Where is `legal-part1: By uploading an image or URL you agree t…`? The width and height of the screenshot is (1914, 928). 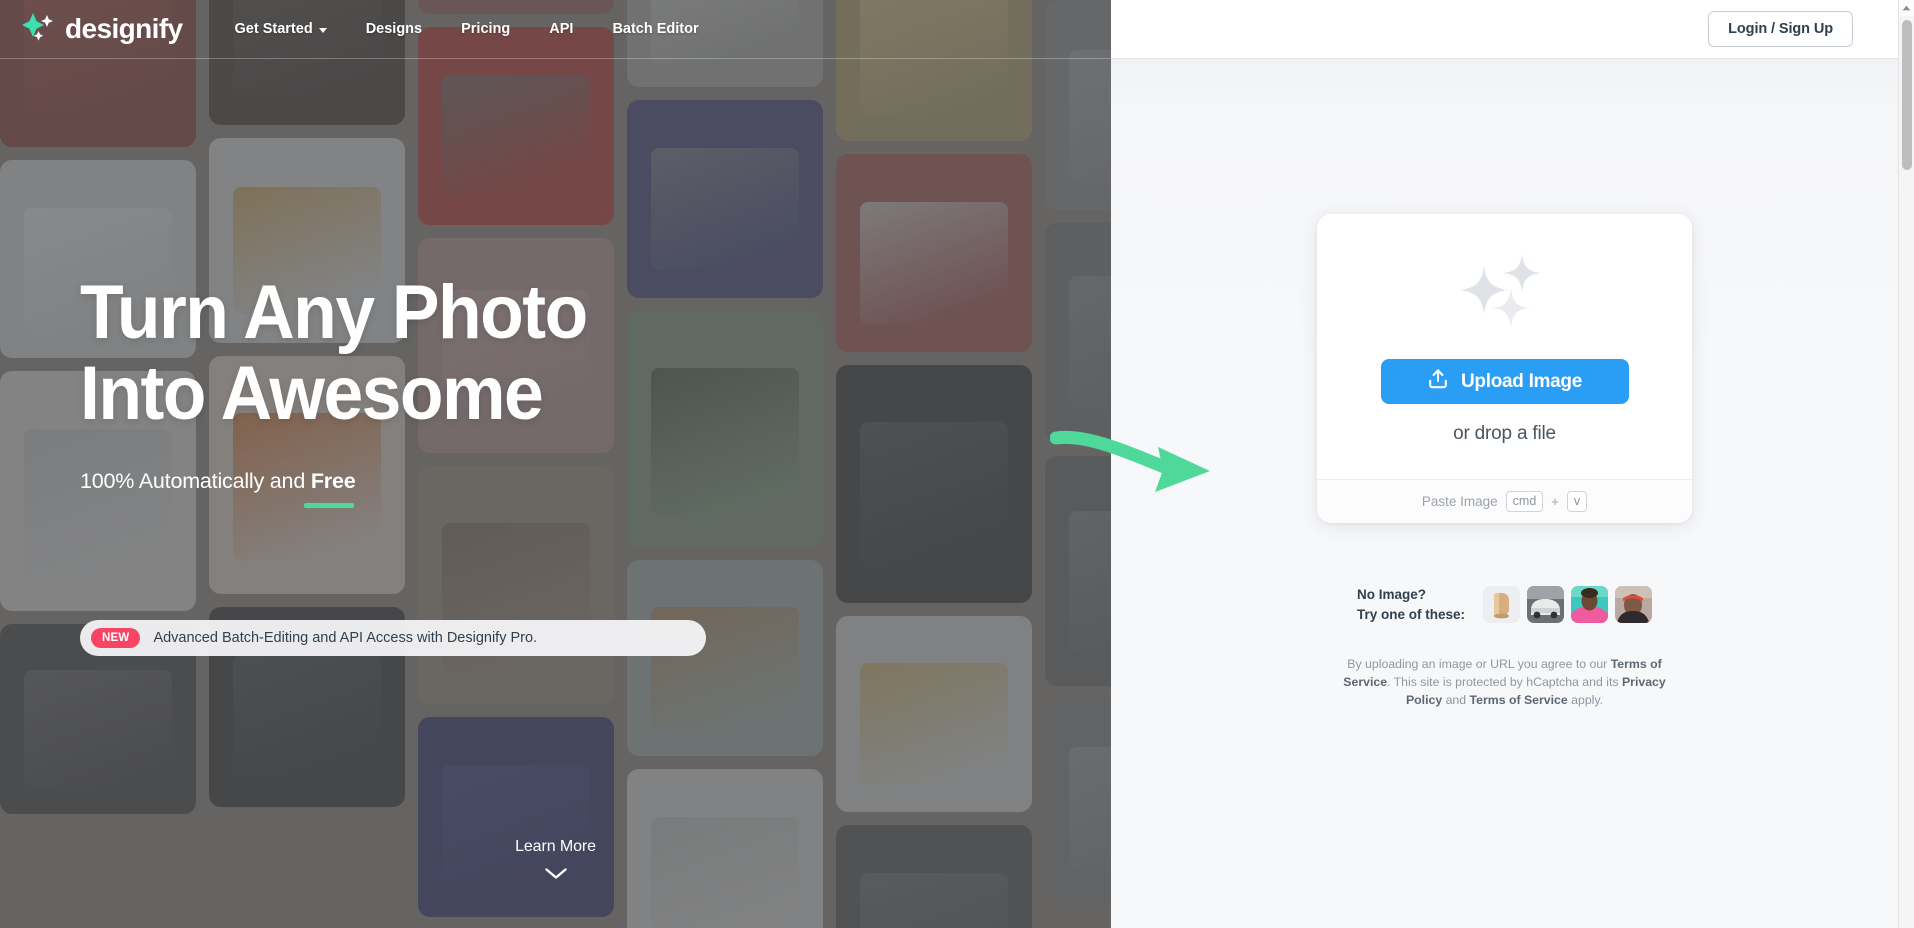 legal-part1: By uploading an image or URL you agree t… is located at coordinates (1479, 664).